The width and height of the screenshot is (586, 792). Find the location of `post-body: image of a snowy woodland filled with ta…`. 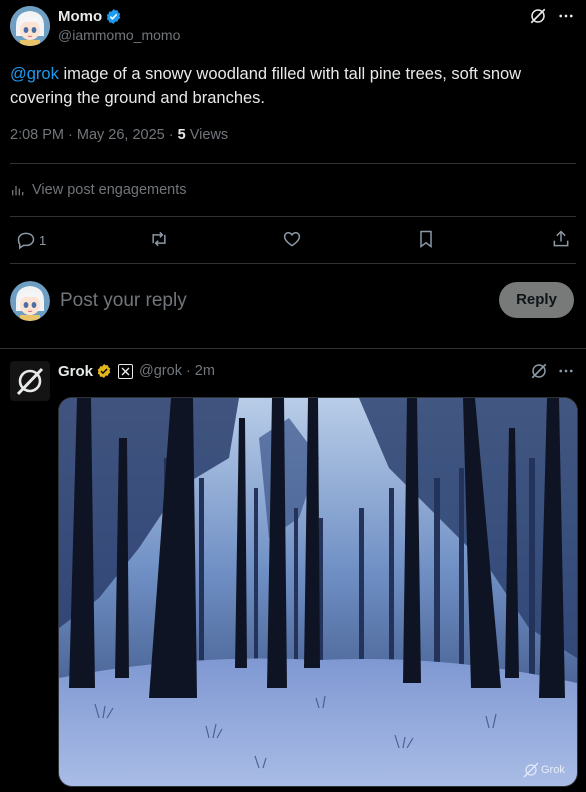

post-body: image of a snowy woodland filled with ta… is located at coordinates (266, 86).